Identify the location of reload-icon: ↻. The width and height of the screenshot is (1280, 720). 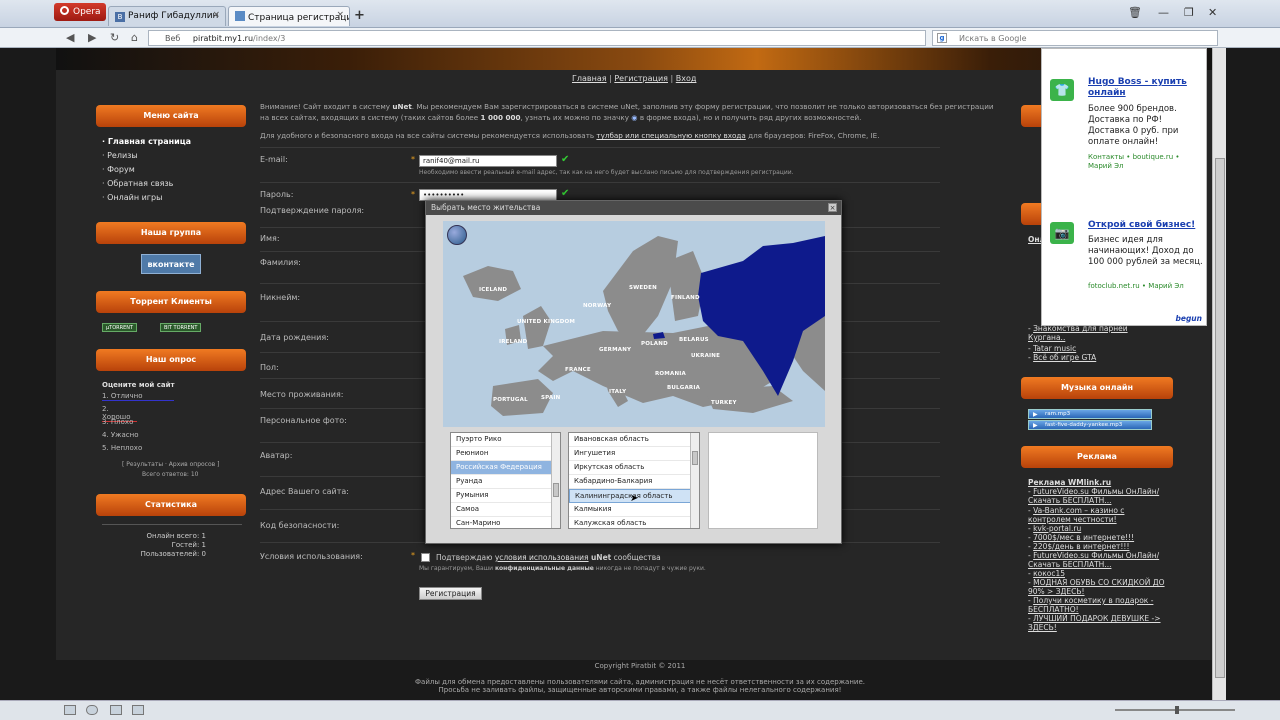
(114, 37).